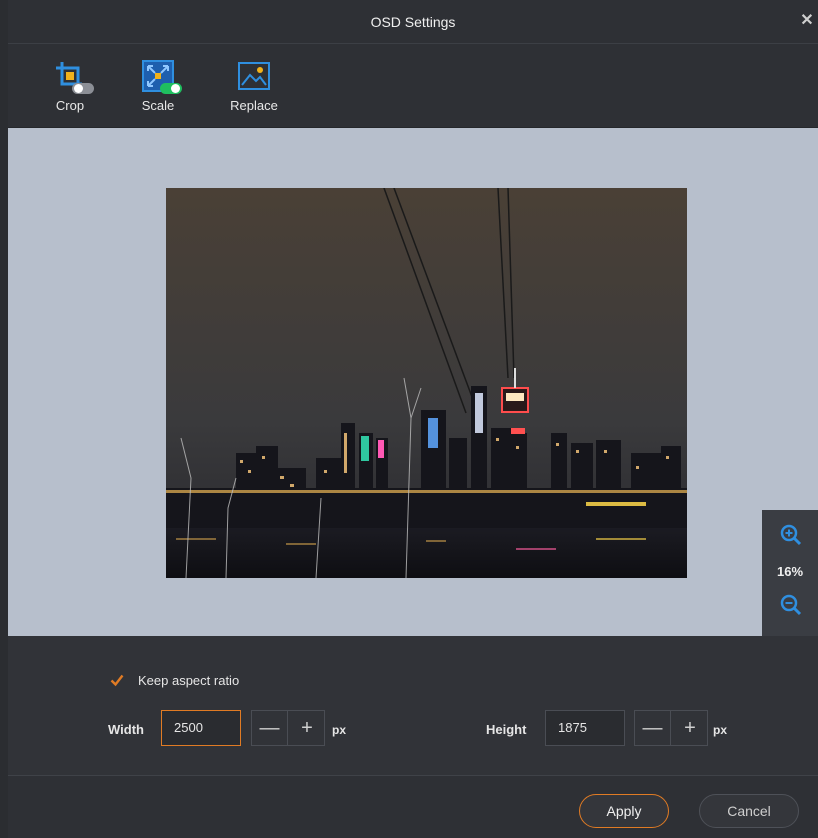 Image resolution: width=818 pixels, height=838 pixels. Describe the element at coordinates (117, 680) in the screenshot. I see `keep-aspect-ratio-checkbox` at that location.